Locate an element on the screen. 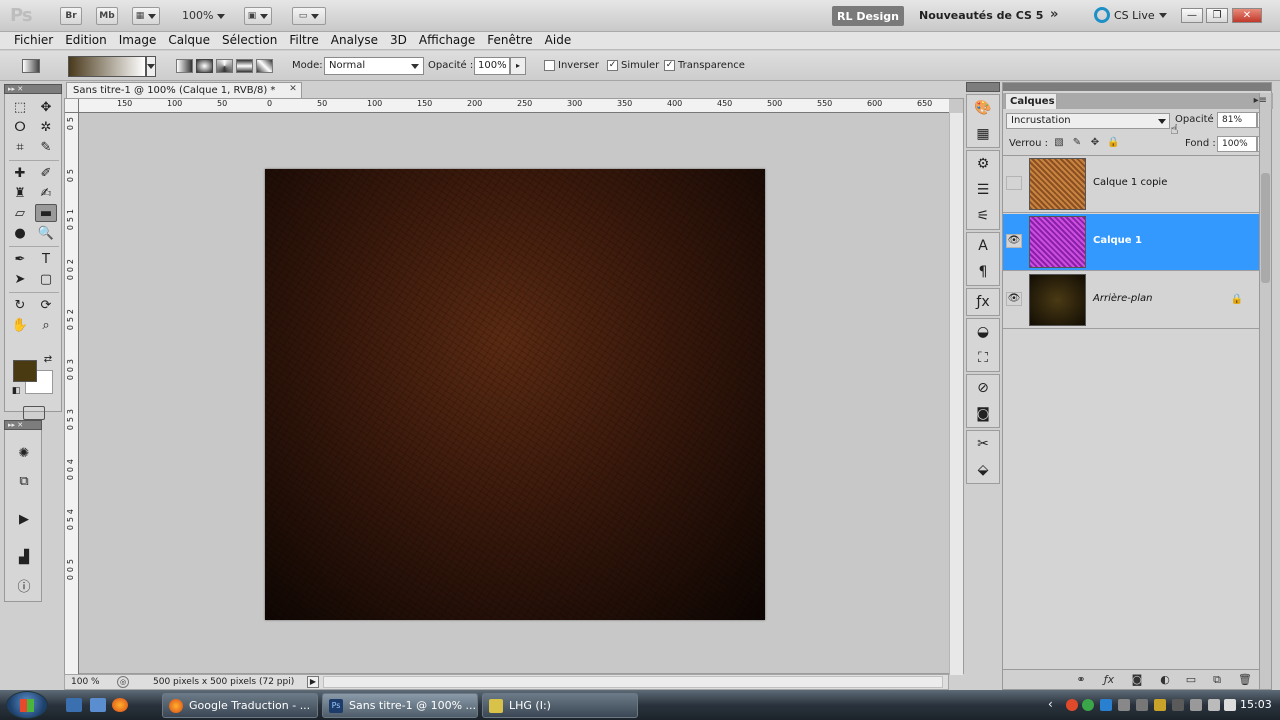  lasso-tool: ⵔ is located at coordinates (20, 127).